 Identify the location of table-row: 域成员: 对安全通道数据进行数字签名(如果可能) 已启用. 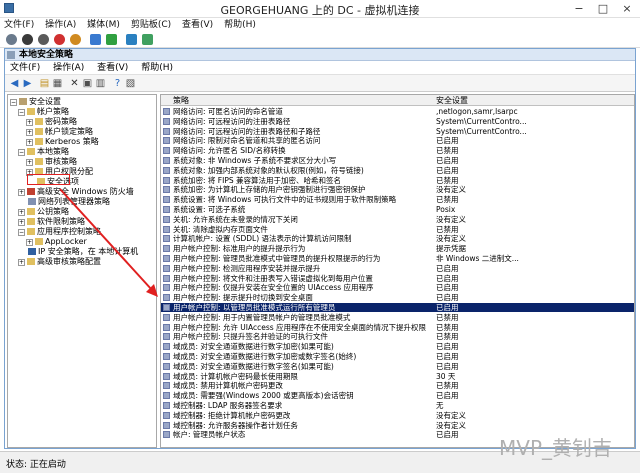
(397, 366).